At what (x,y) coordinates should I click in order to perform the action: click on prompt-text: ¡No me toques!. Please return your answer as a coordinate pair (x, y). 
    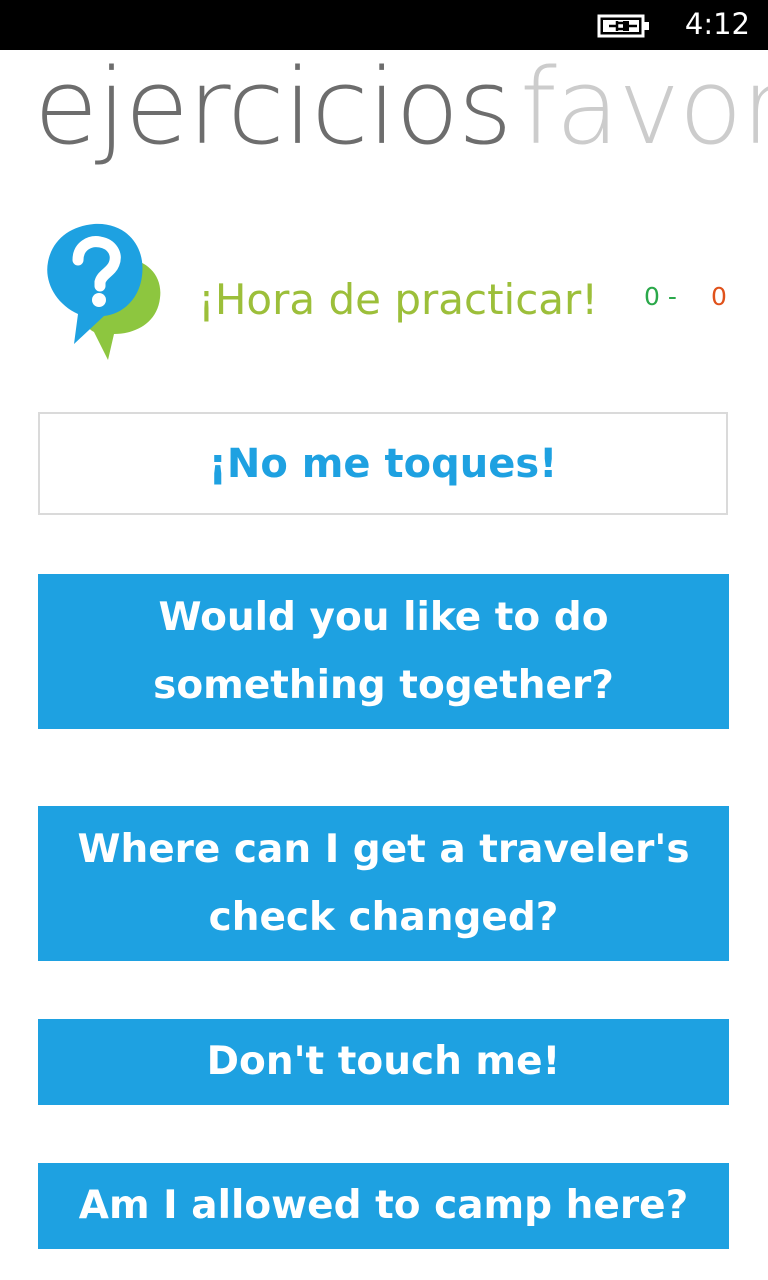
    Looking at the image, I should click on (383, 463).